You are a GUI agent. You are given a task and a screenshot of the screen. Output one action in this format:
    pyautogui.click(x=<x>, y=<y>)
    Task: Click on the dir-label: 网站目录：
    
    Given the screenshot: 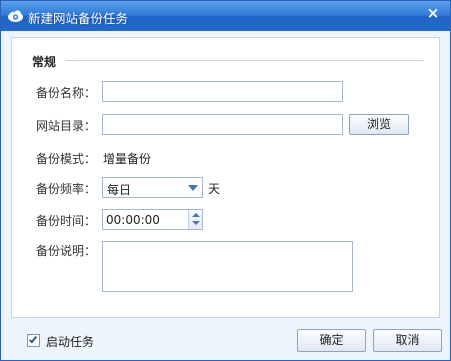 What is the action you would take?
    pyautogui.click(x=66, y=126)
    